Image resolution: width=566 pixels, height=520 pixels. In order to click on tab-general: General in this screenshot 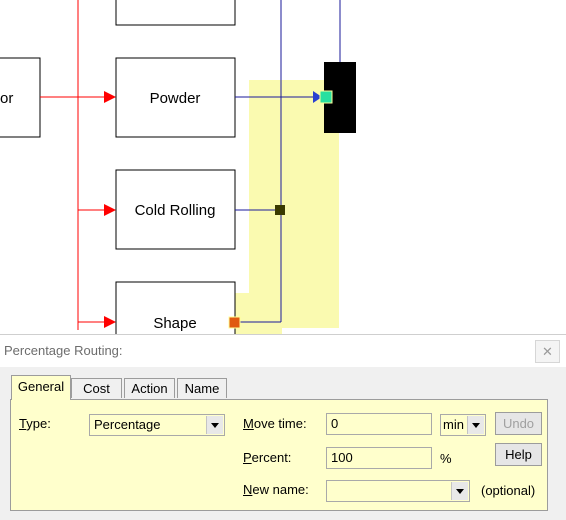, I will do `click(41, 387)`.